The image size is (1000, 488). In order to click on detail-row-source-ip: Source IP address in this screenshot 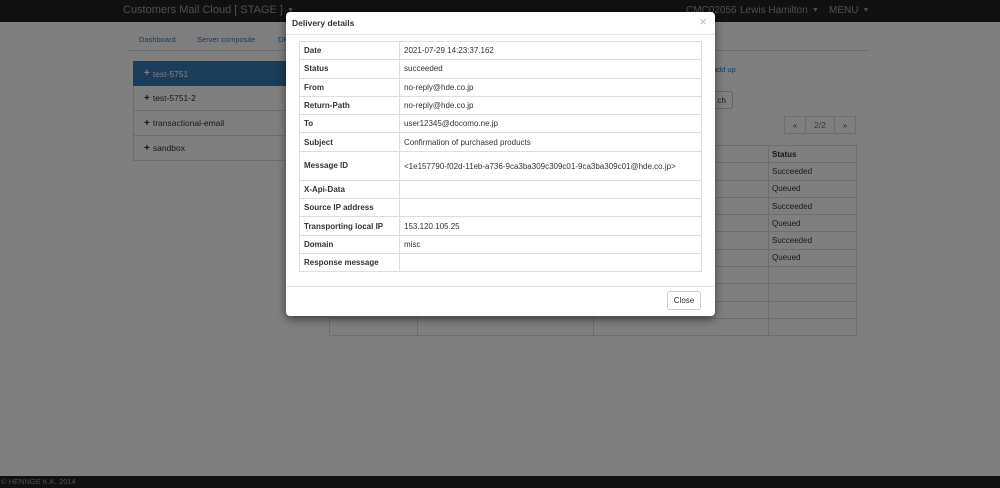, I will do `click(500, 208)`.